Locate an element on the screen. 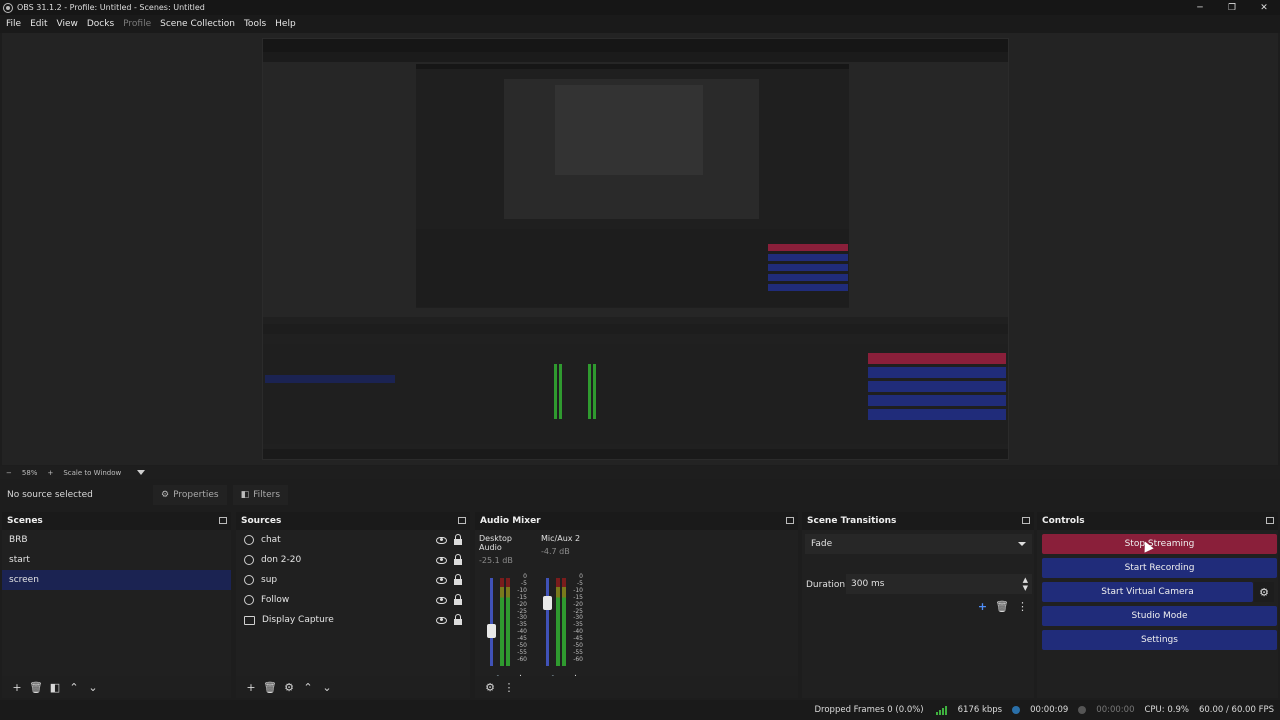 The height and width of the screenshot is (720, 1280). minimize-button: ─ is located at coordinates (1200, 7).